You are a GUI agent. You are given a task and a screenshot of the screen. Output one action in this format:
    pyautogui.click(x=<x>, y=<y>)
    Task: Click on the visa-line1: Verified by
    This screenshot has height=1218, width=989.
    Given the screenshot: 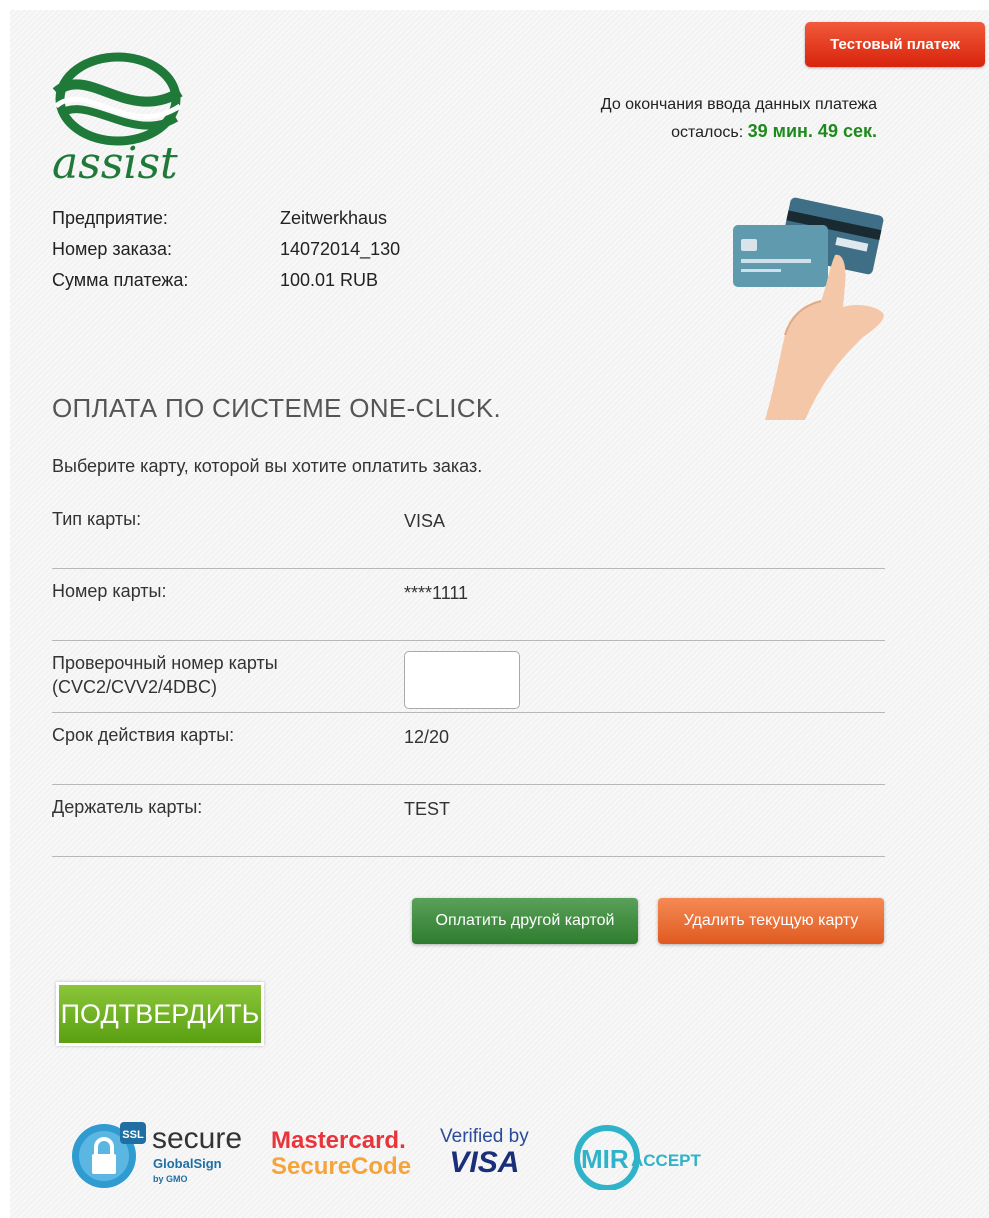 What is the action you would take?
    pyautogui.click(x=484, y=1136)
    